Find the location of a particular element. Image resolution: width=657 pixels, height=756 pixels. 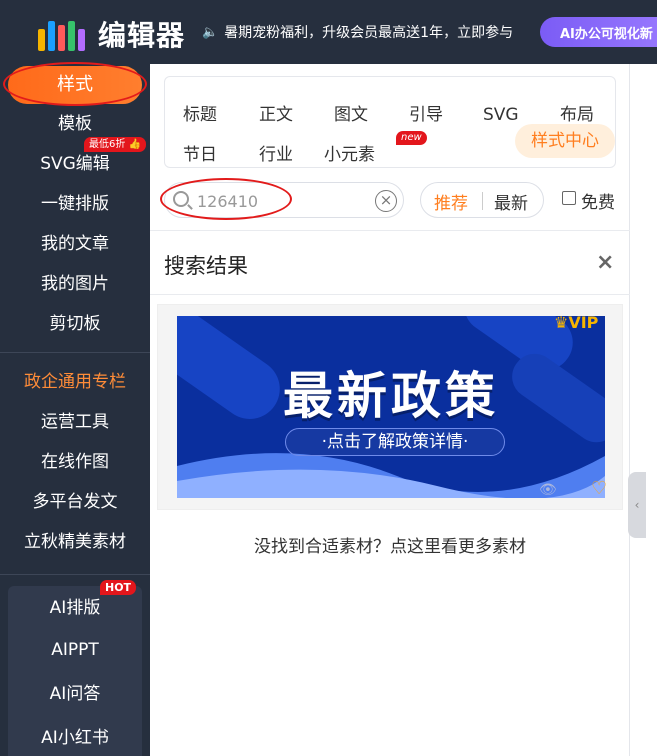

free-checkbox is located at coordinates (569, 198).